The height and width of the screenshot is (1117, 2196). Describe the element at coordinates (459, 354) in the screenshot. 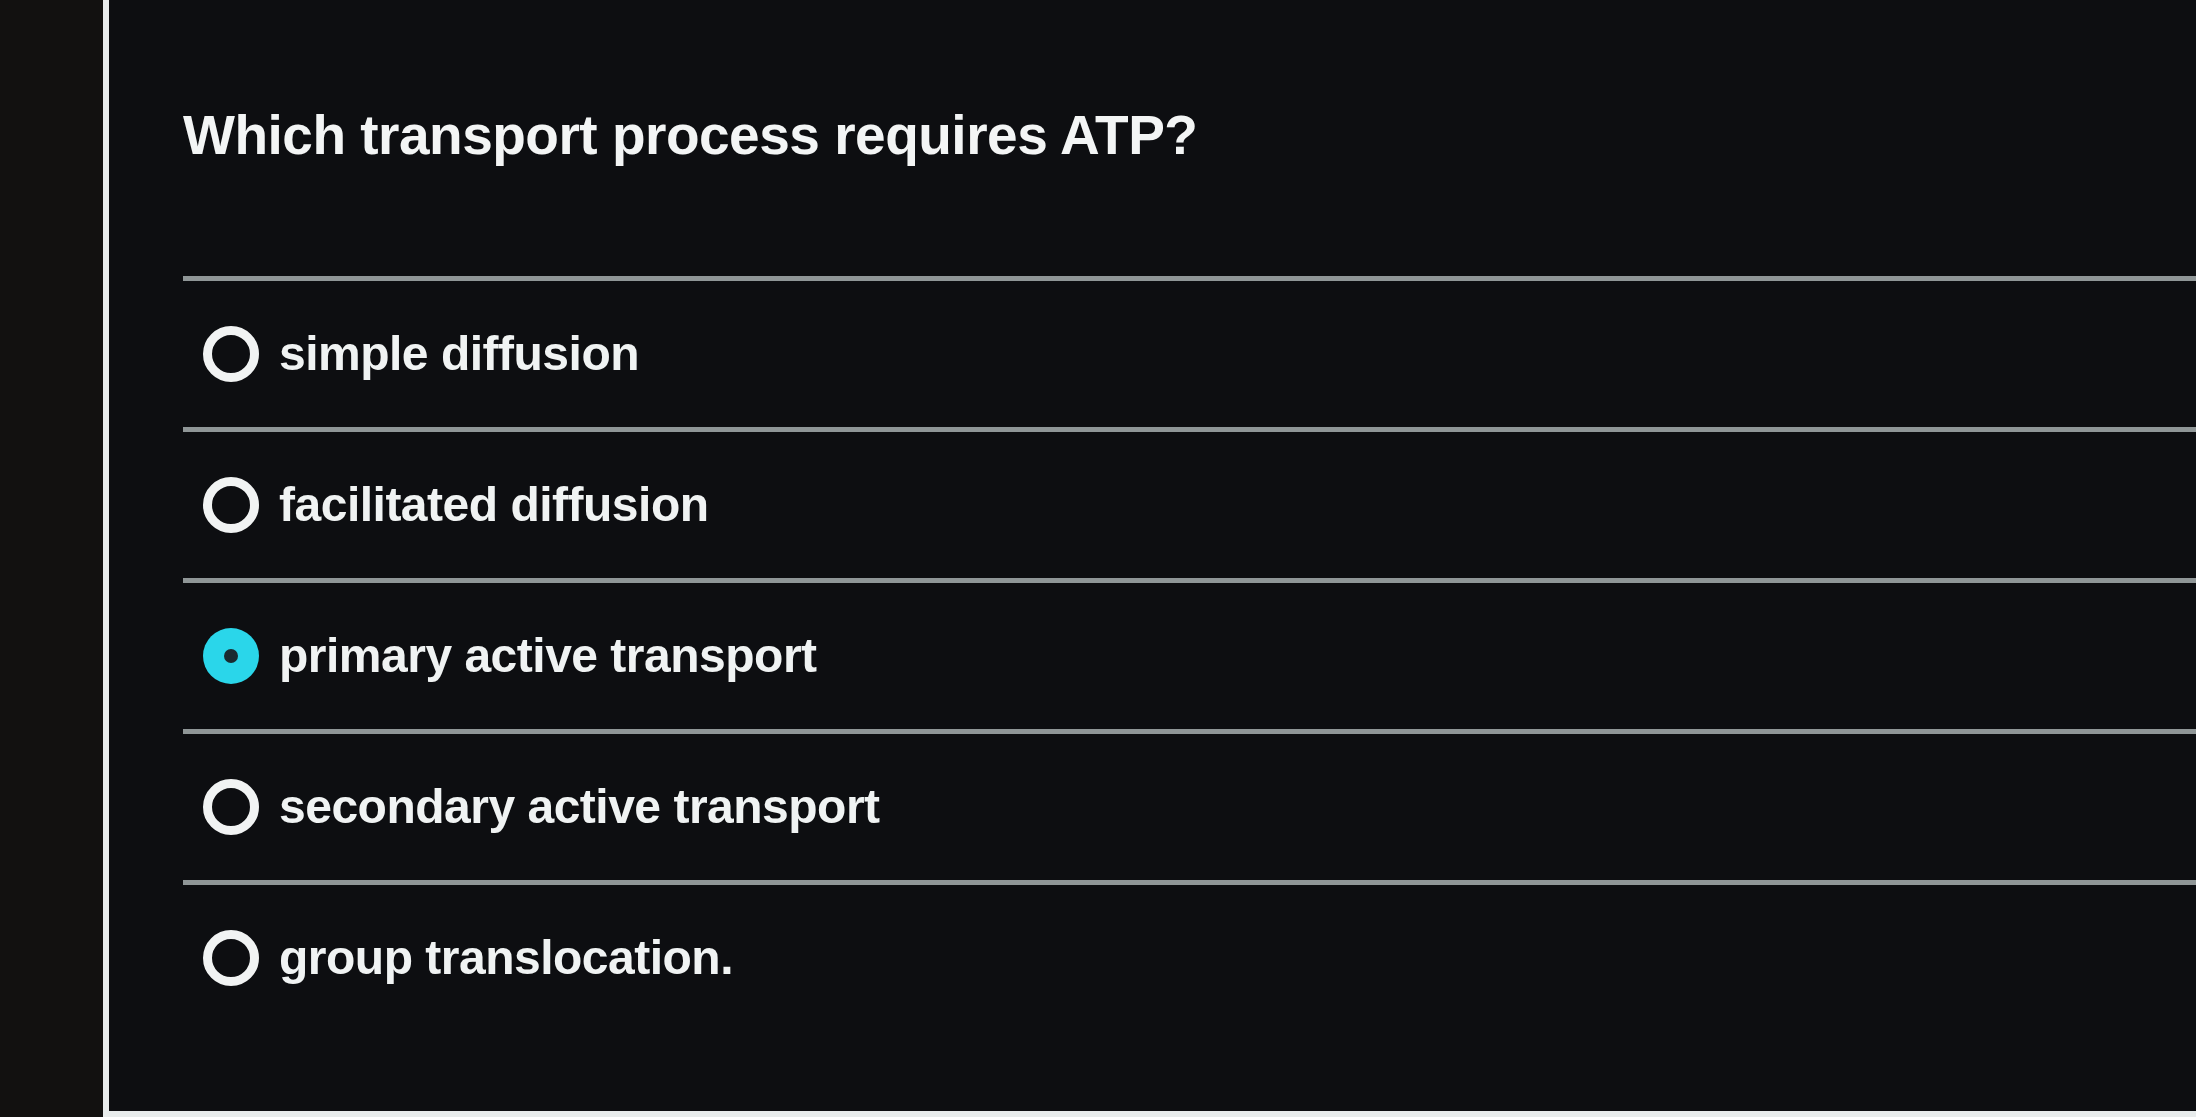

I see `answer-text: simple diffusion` at that location.